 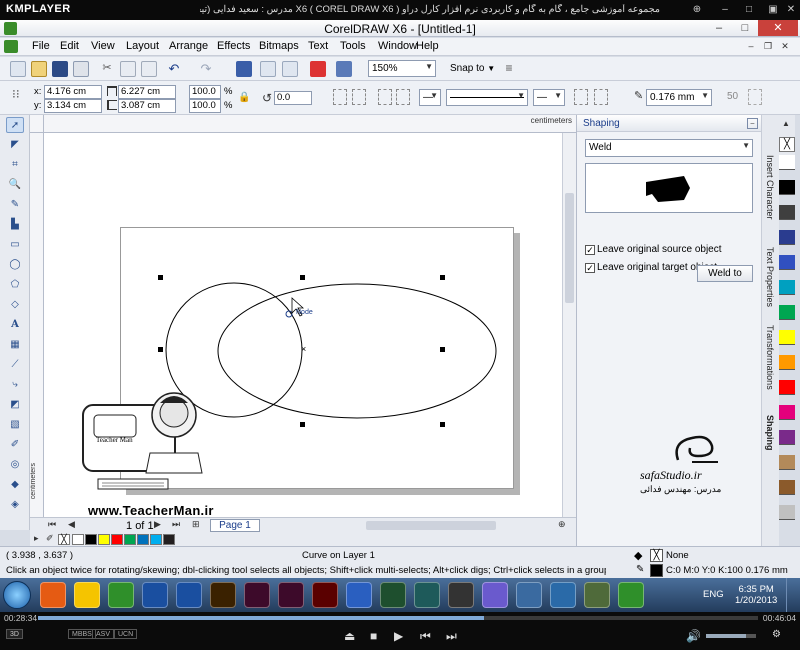 What do you see at coordinates (188, 46) in the screenshot?
I see `menu-arrange: Arrange` at bounding box center [188, 46].